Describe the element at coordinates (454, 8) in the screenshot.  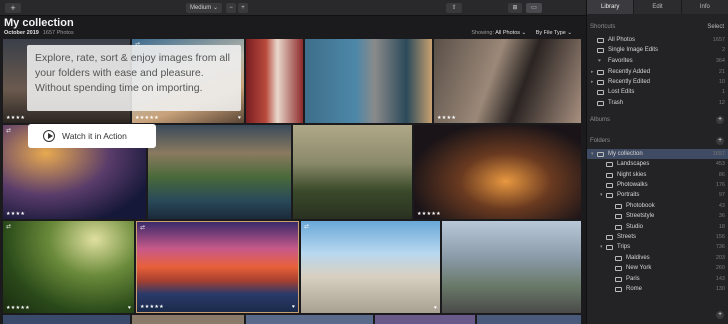
I see `share-button: ⇧` at that location.